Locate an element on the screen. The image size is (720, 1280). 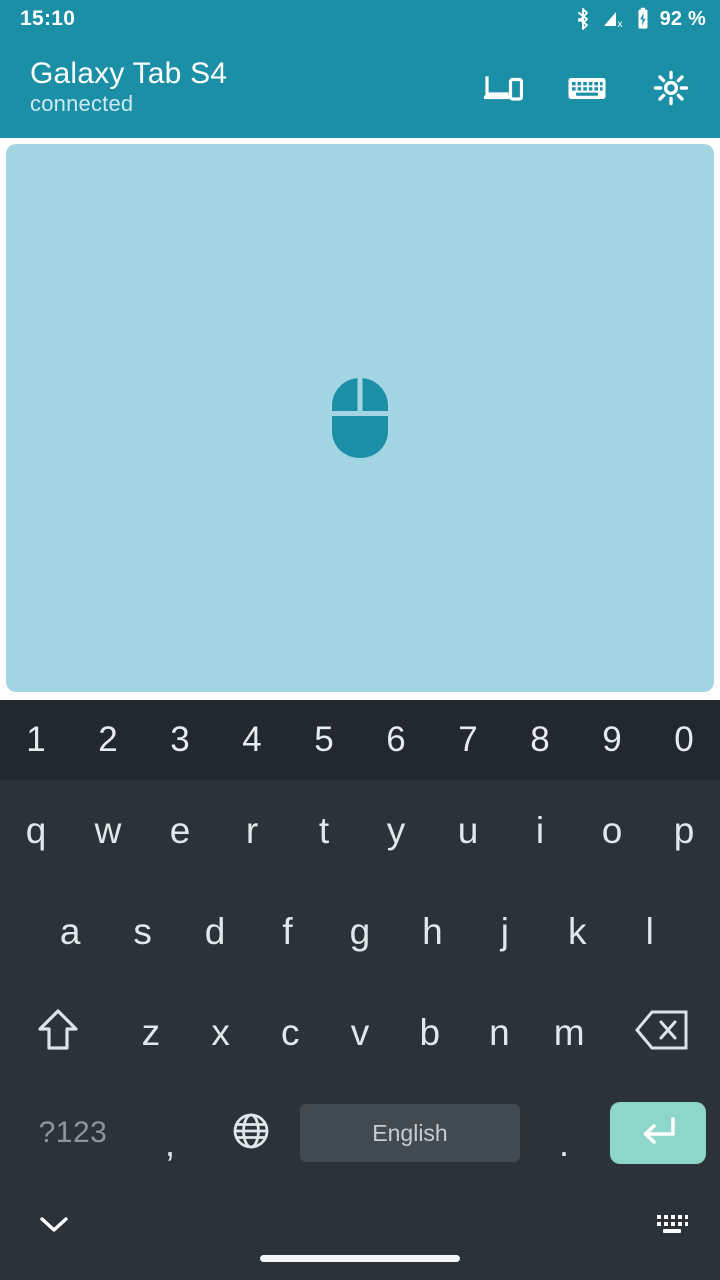
chevron-down-icon is located at coordinates (54, 1226).